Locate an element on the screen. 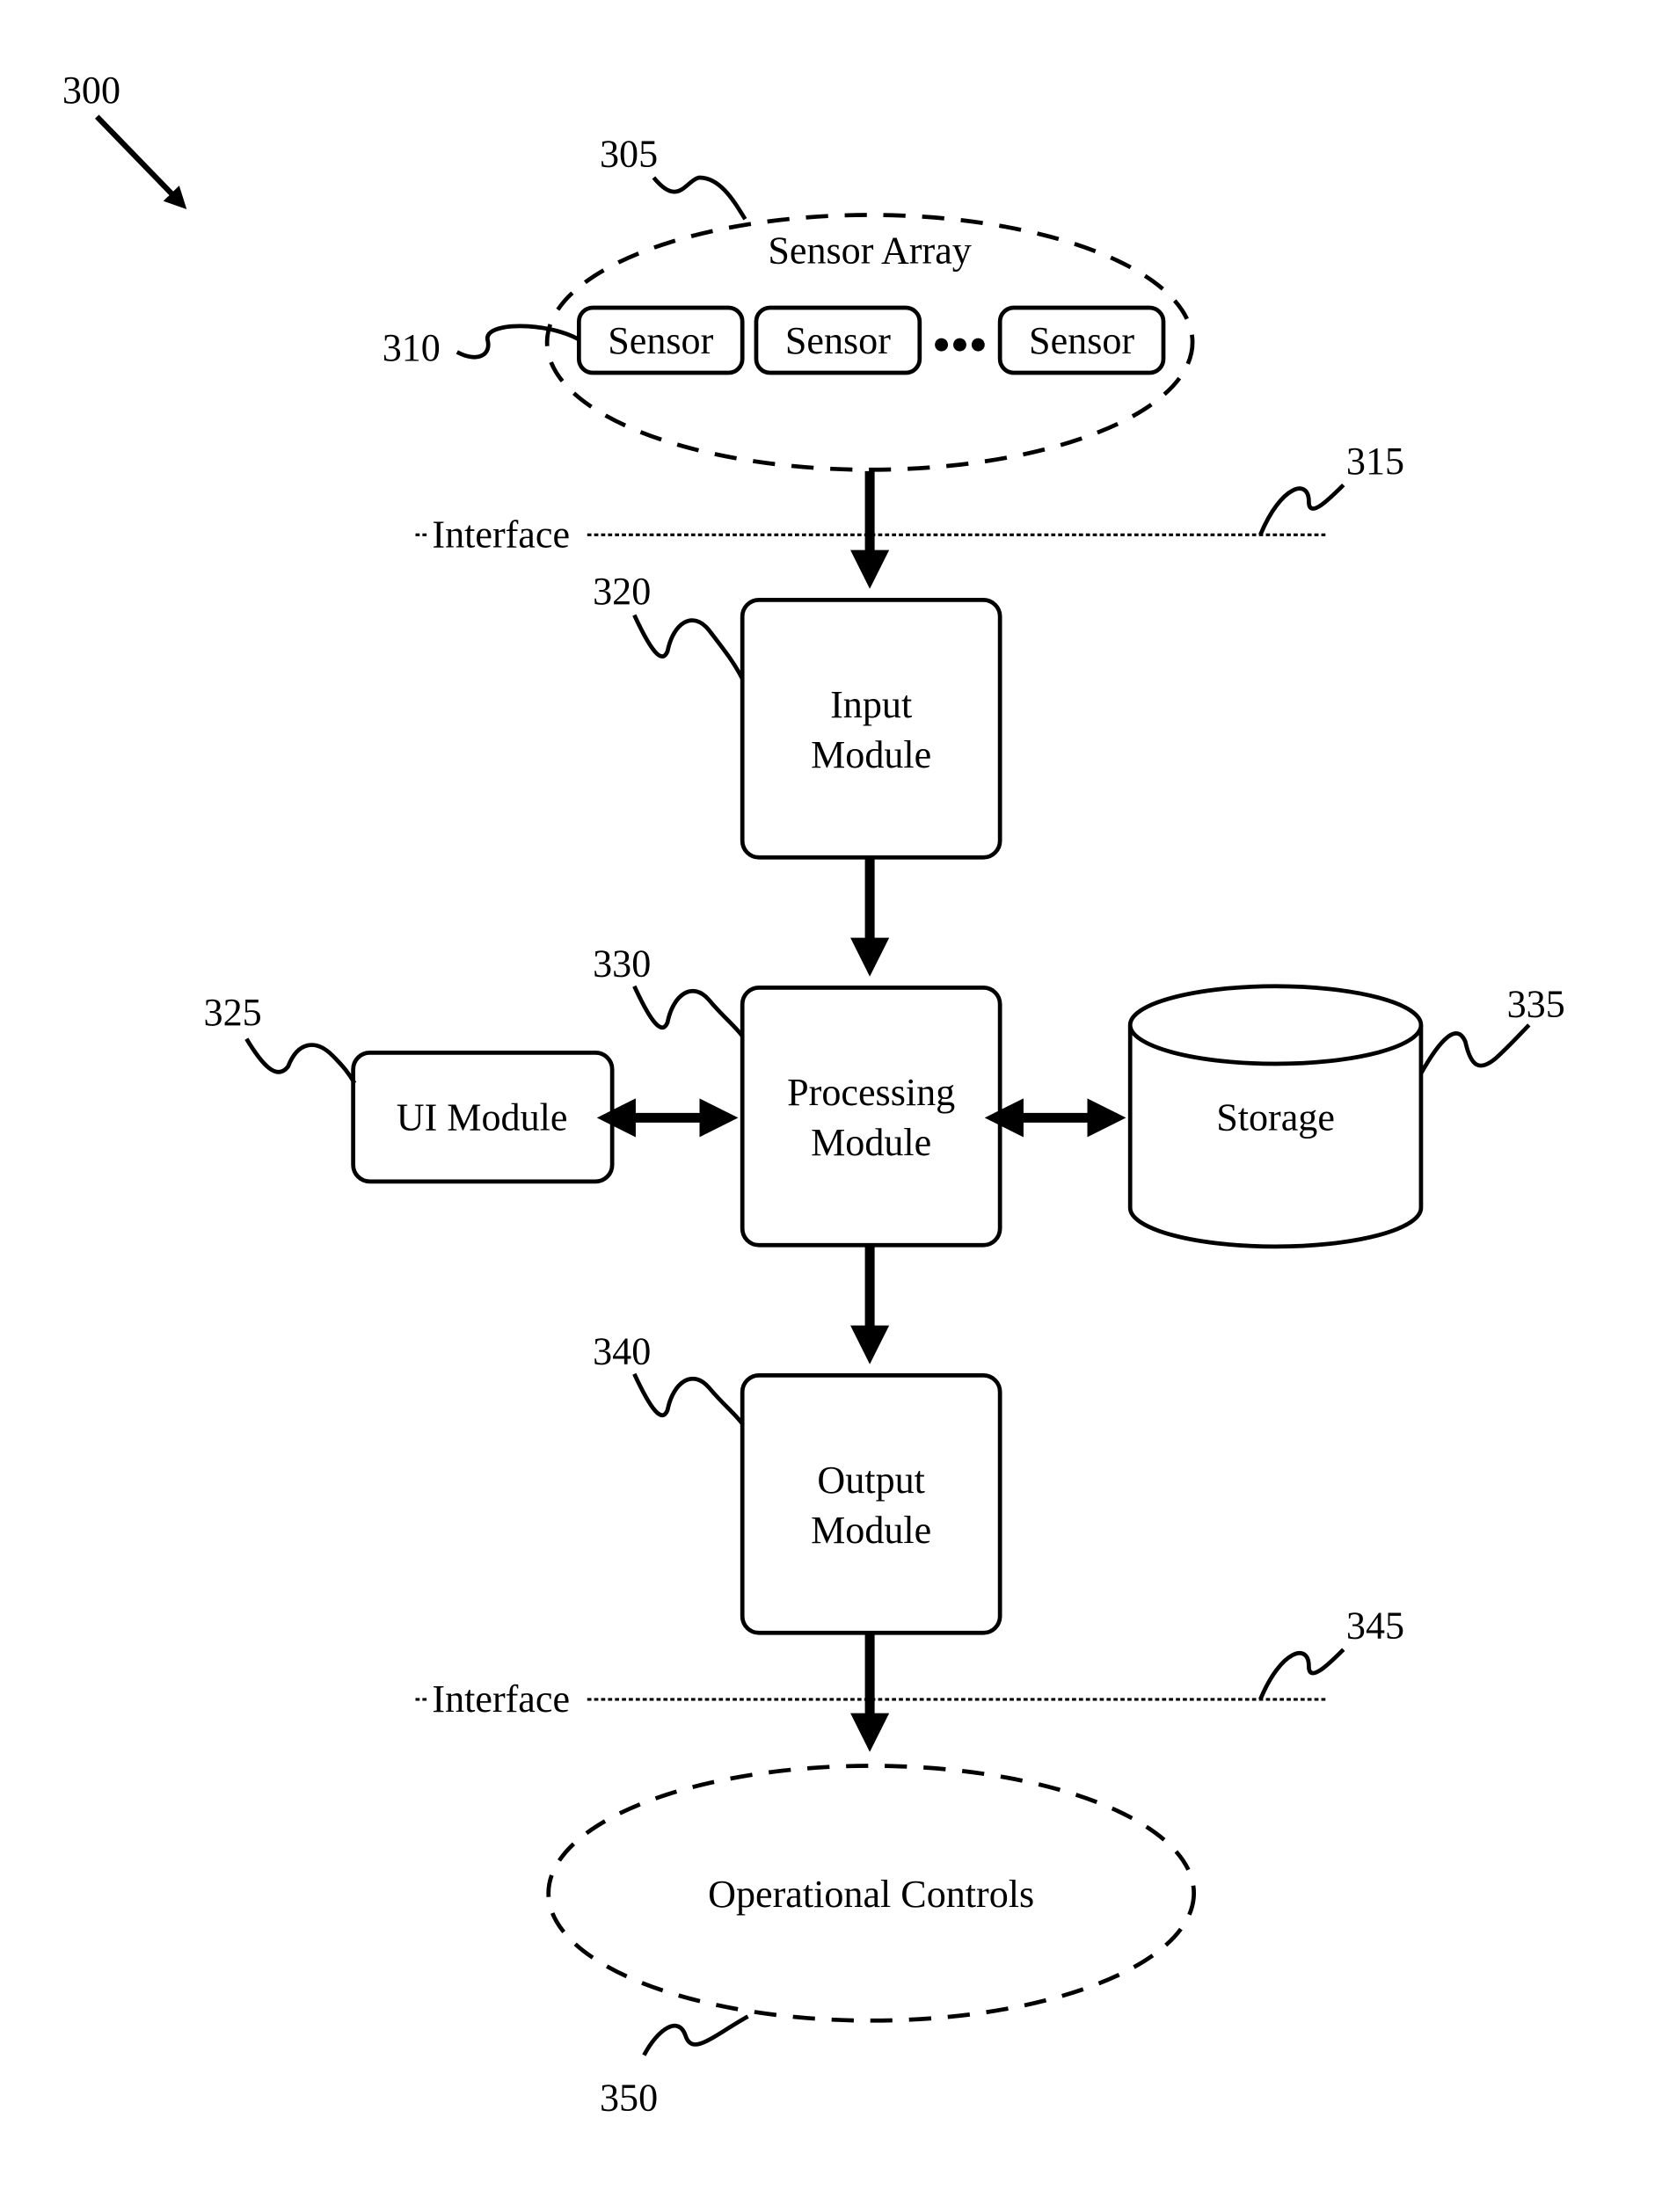  sensor-array: Sensor Array Sensor Sensor ●●● Sensor is located at coordinates (869, 342).